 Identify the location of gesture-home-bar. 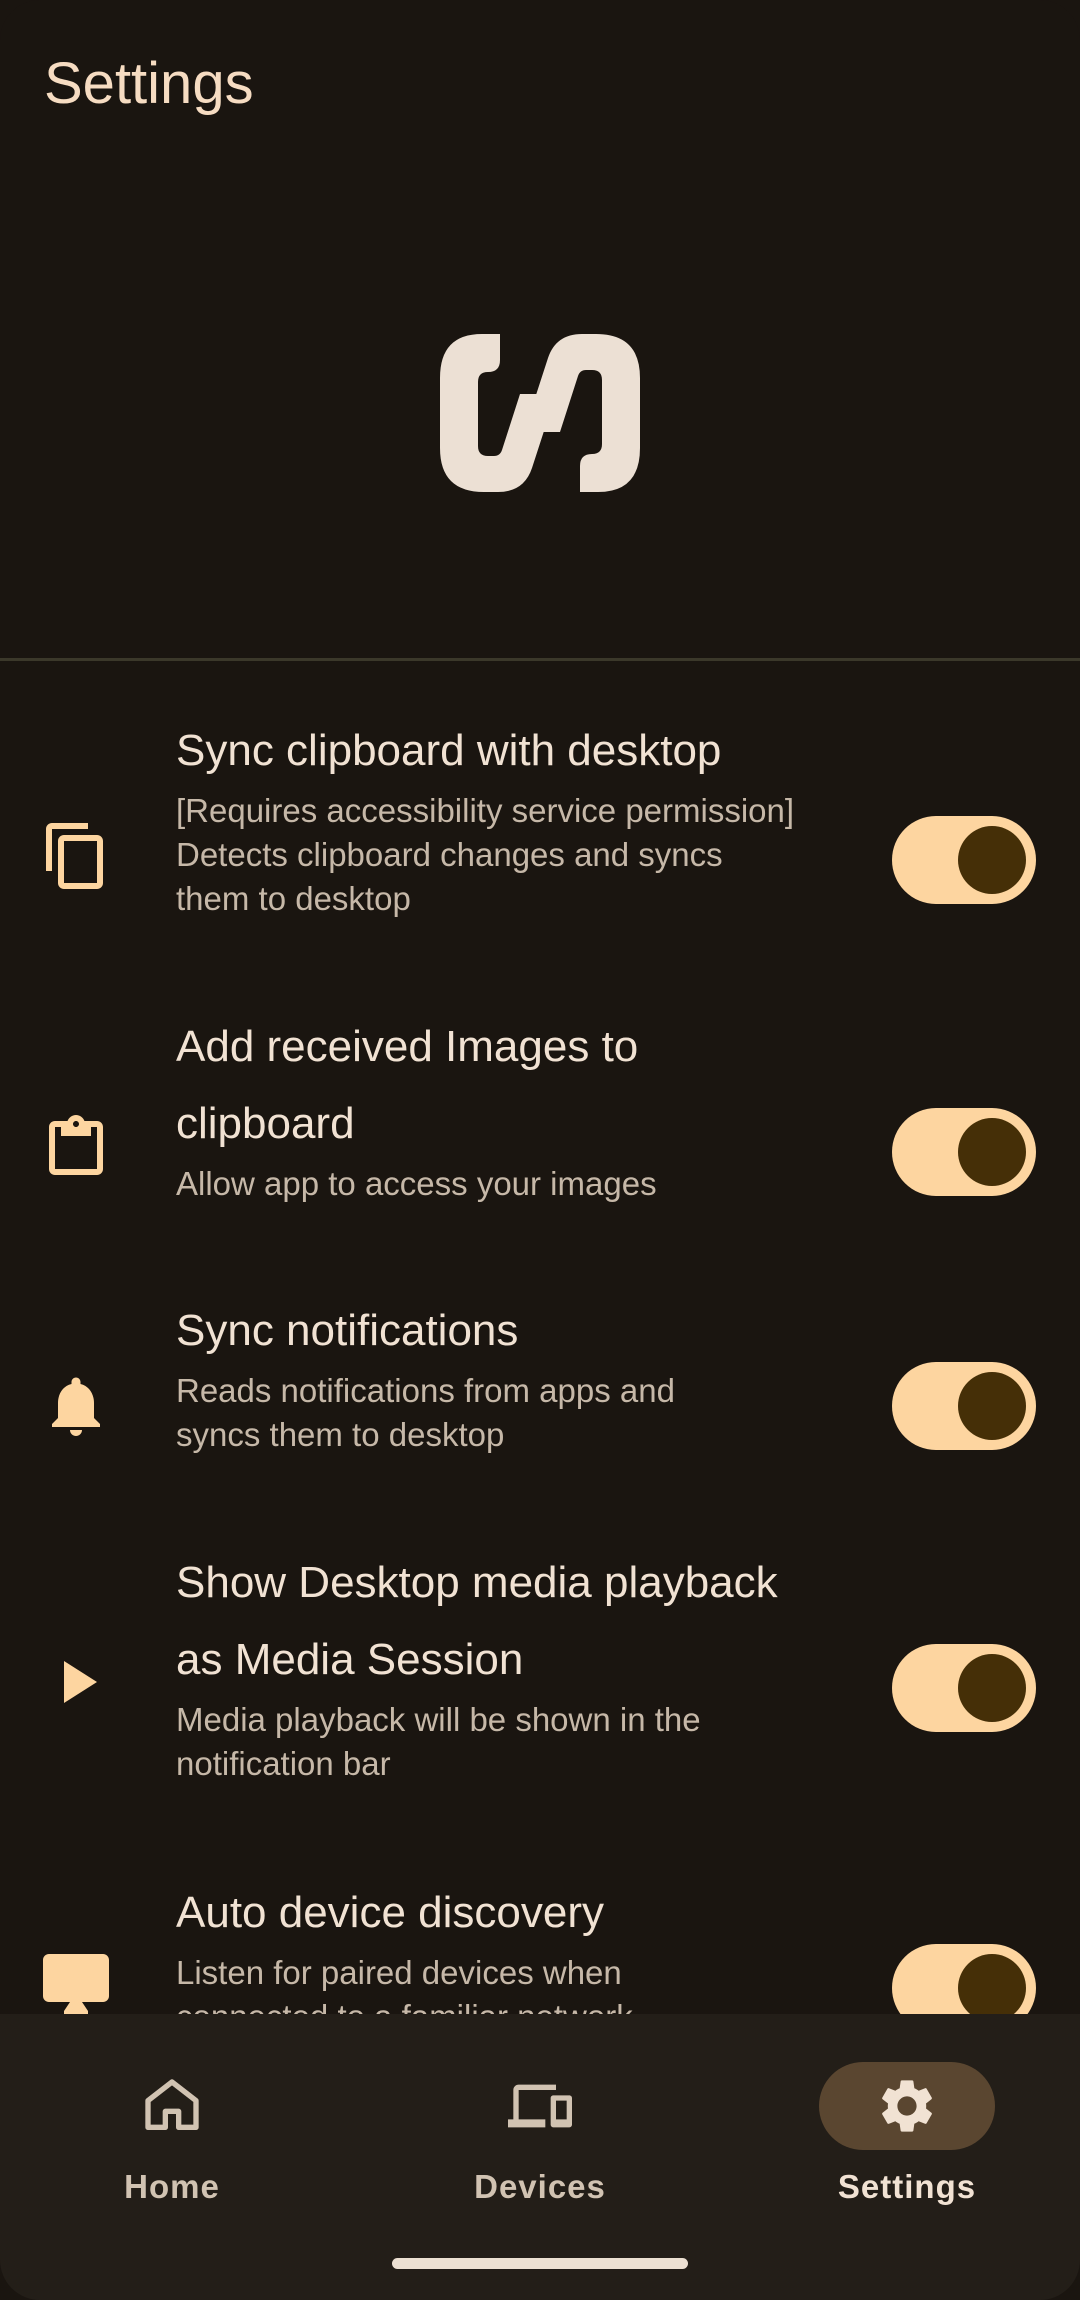
(540, 2263).